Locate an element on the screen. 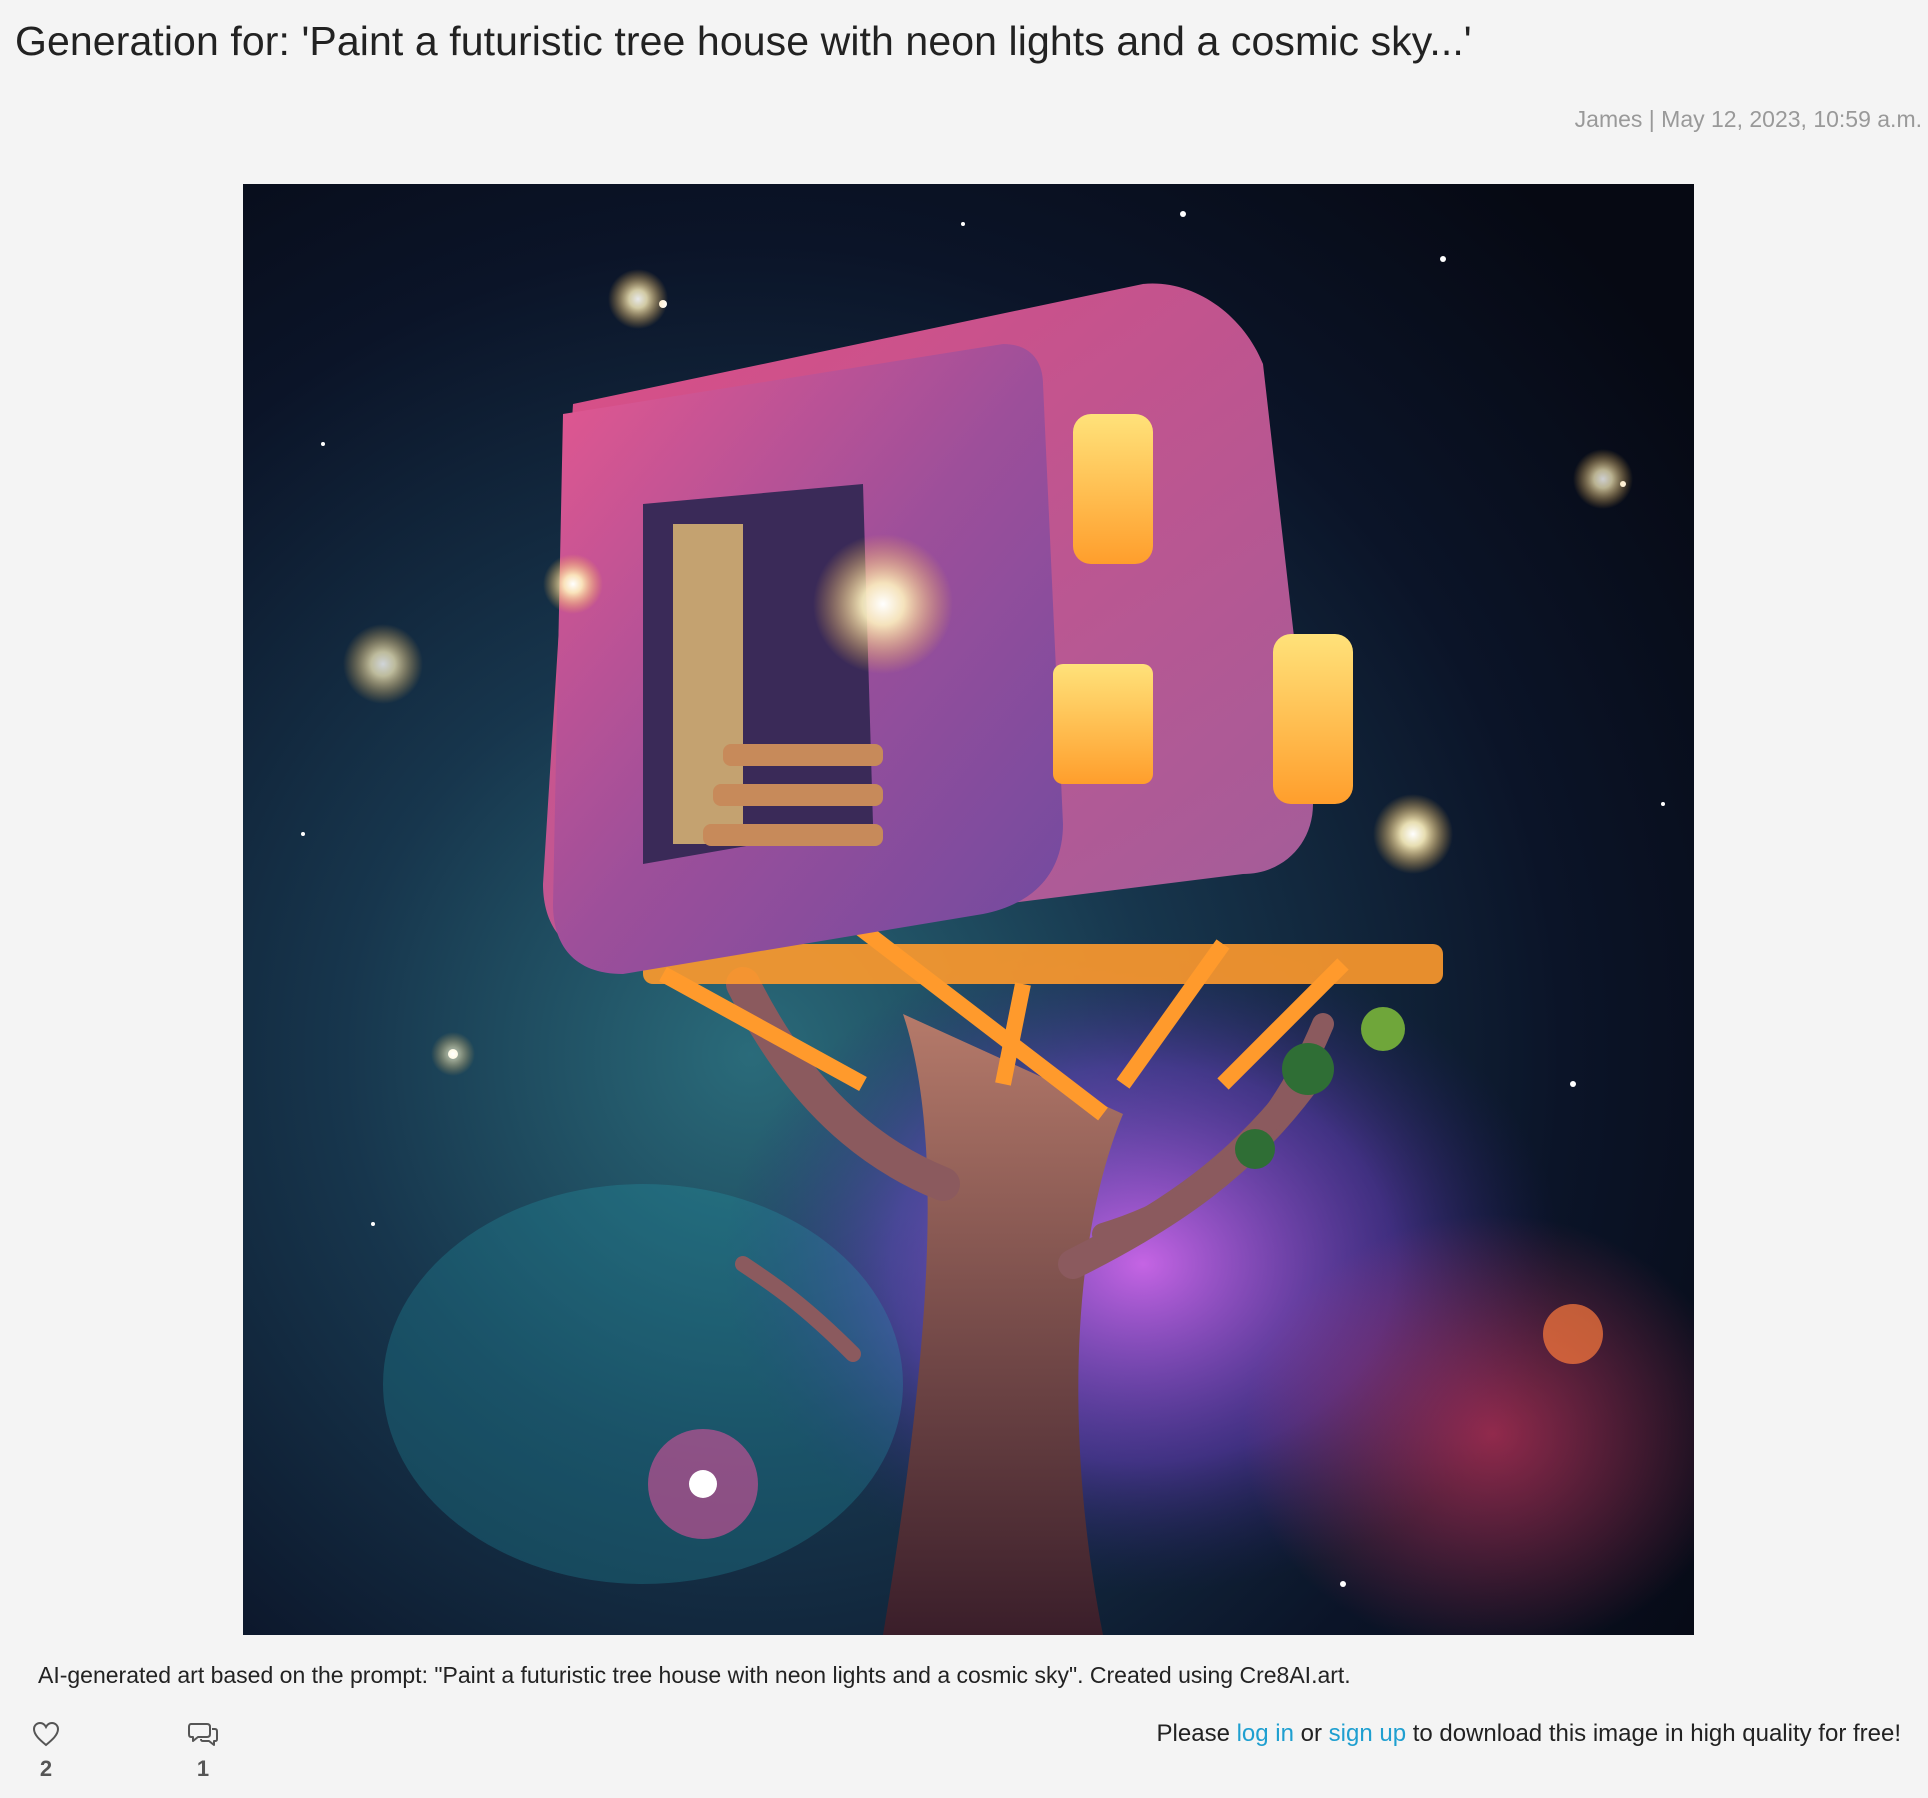  download-middle: or is located at coordinates (1311, 1733).